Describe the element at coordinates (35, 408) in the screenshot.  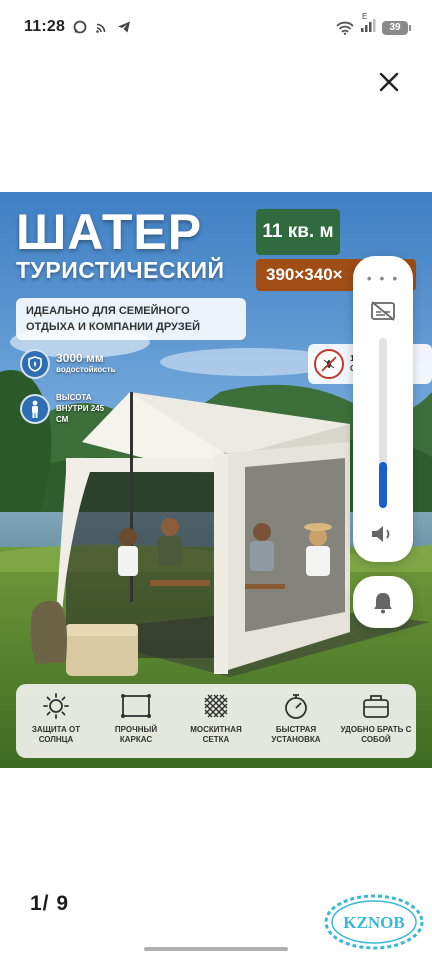
I see `person-height-icon` at that location.